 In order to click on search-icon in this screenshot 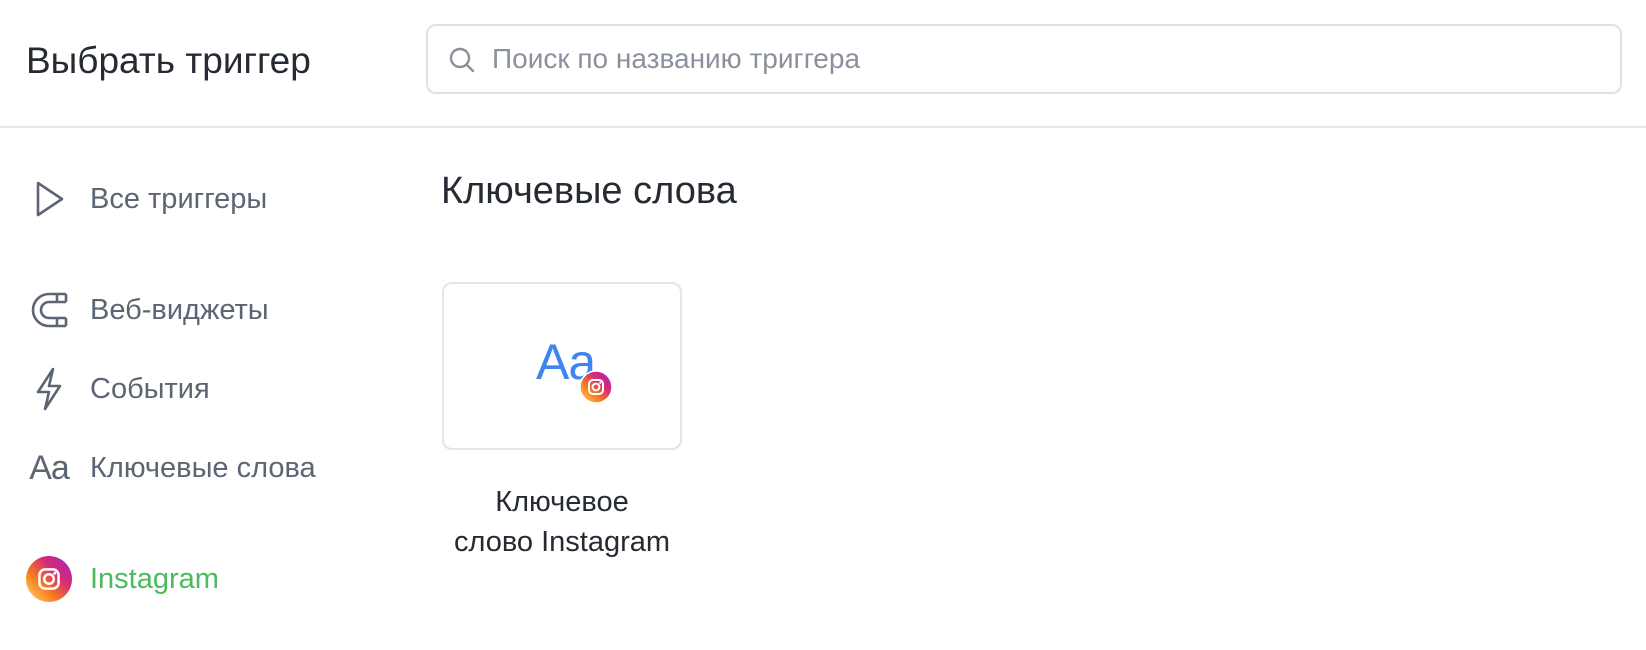, I will do `click(462, 60)`.